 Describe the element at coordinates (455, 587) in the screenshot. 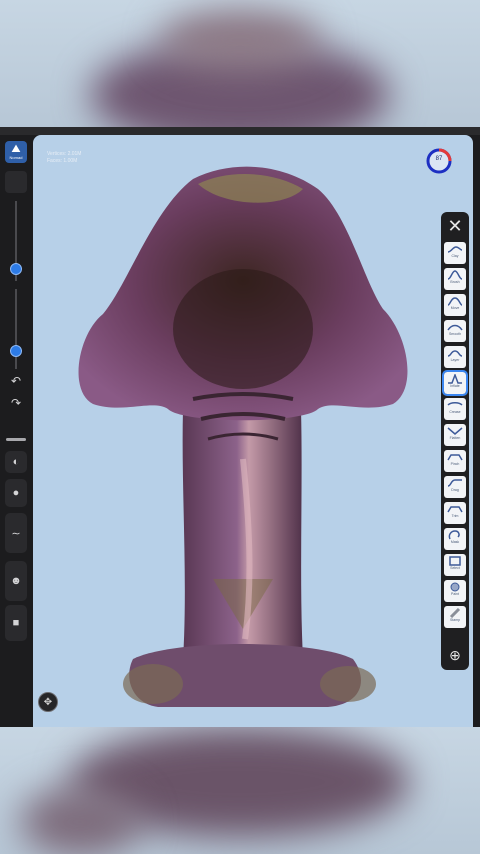

I see `paint-icon` at that location.